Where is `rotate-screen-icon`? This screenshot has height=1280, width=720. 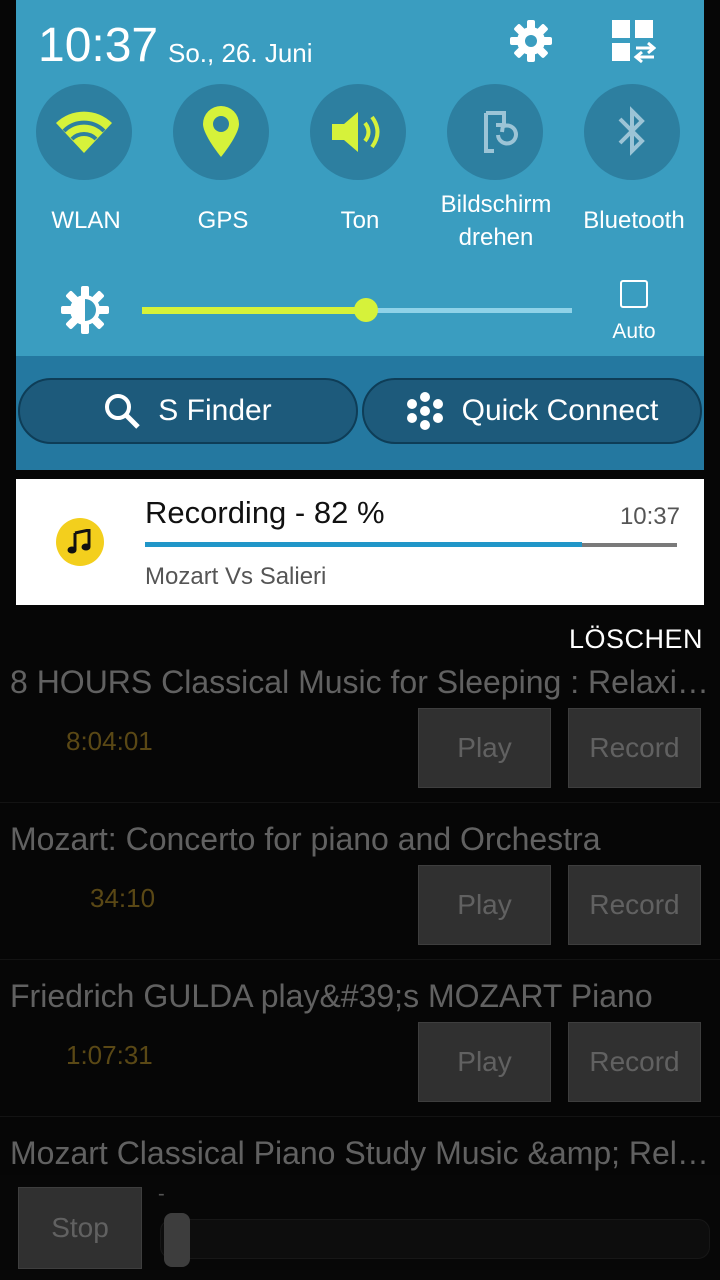 rotate-screen-icon is located at coordinates (501, 132).